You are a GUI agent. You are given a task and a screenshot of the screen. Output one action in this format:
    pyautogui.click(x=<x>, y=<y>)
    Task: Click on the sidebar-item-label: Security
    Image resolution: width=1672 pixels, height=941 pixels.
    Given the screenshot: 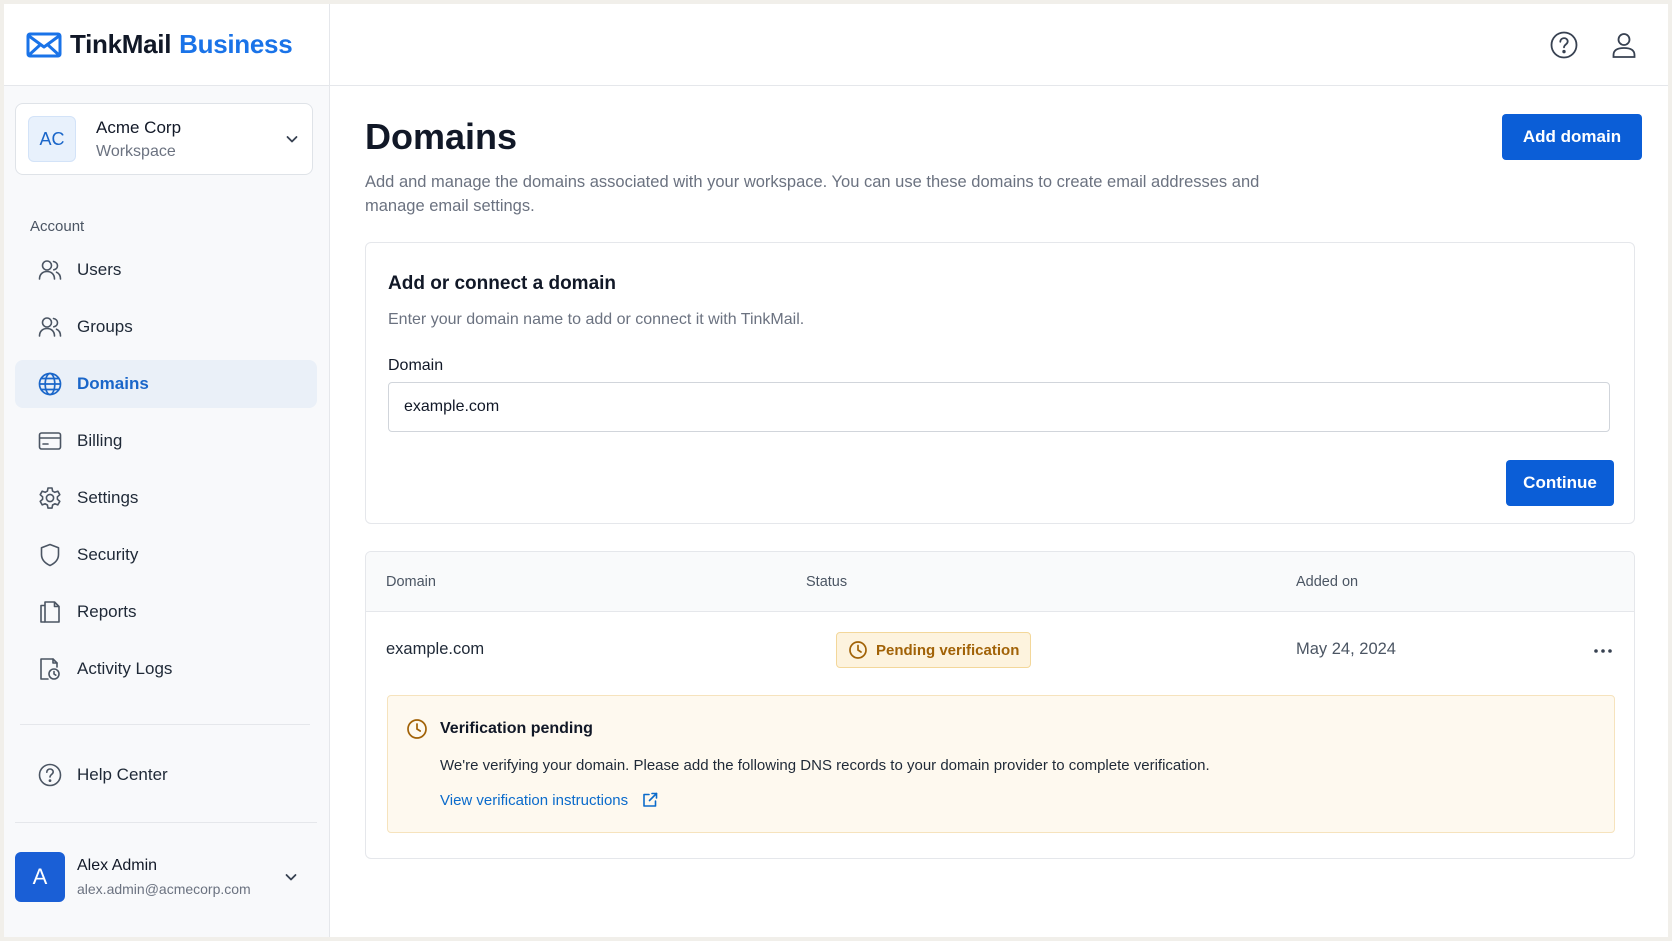 What is the action you would take?
    pyautogui.click(x=108, y=554)
    